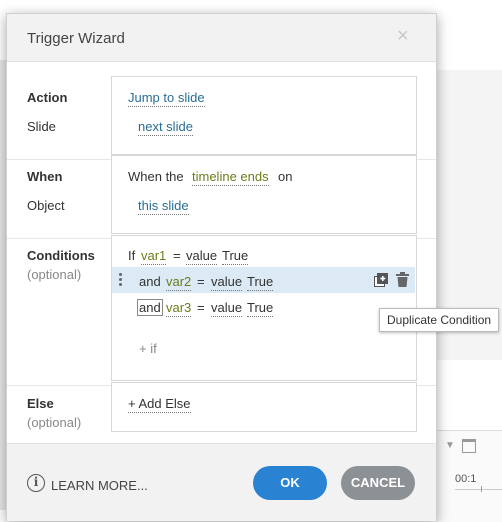 This screenshot has width=502, height=522. What do you see at coordinates (466, 479) in the screenshot?
I see `timeline-timecode: 00:1` at bounding box center [466, 479].